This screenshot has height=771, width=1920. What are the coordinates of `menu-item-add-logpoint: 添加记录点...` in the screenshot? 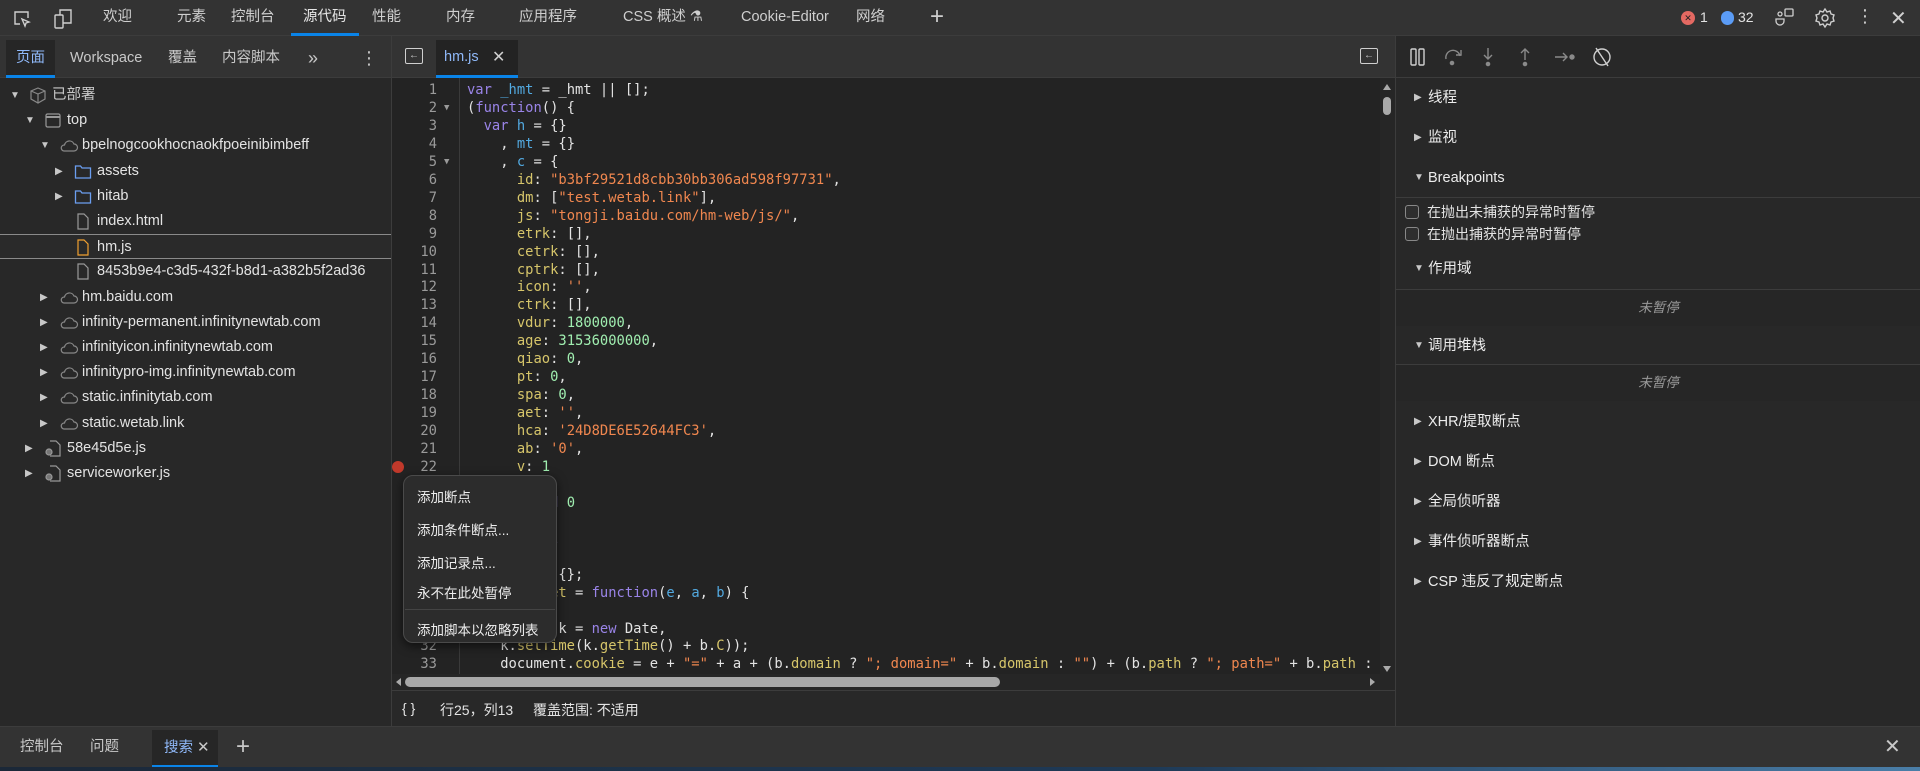 It's located at (456, 562).